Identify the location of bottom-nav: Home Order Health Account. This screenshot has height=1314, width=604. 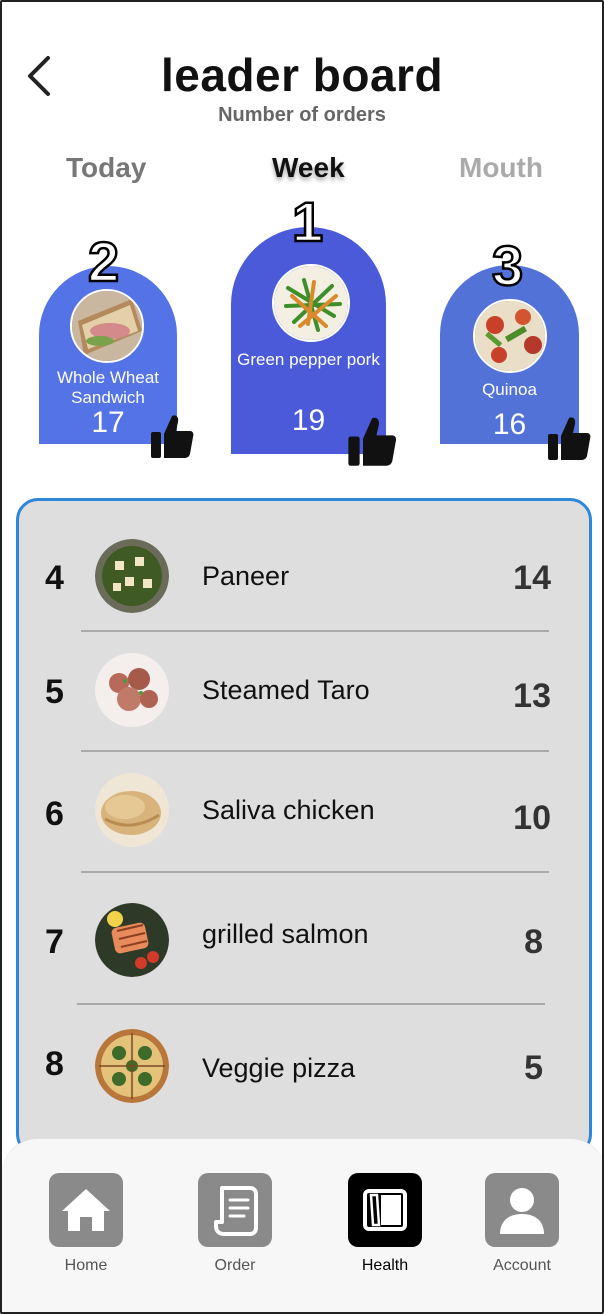
(302, 1225).